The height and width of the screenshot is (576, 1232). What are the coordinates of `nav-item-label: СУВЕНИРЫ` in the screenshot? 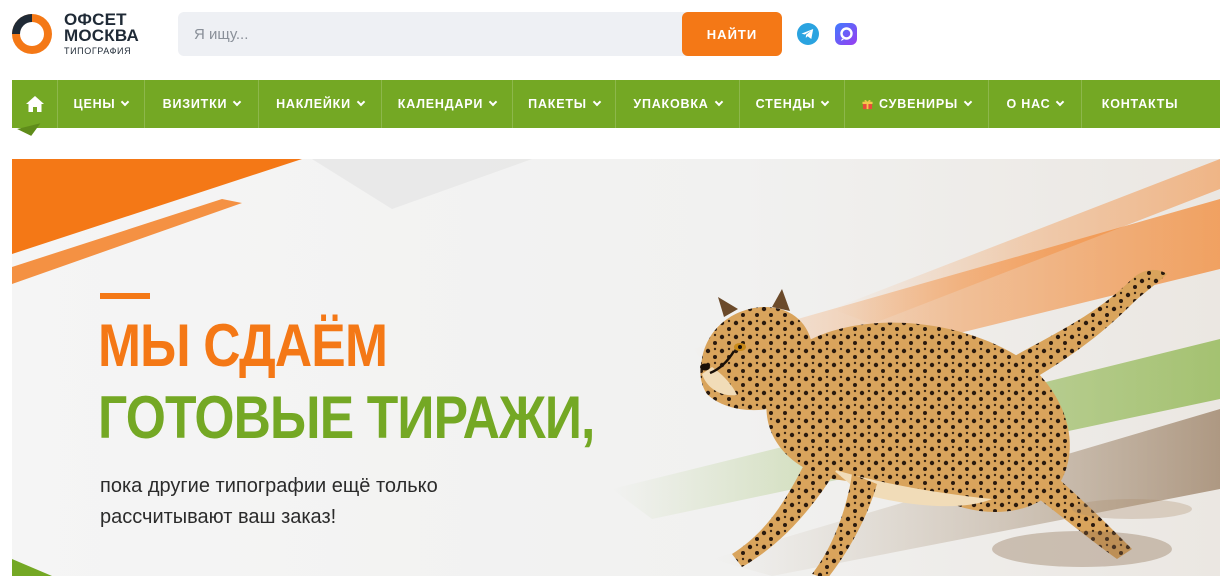 It's located at (918, 104).